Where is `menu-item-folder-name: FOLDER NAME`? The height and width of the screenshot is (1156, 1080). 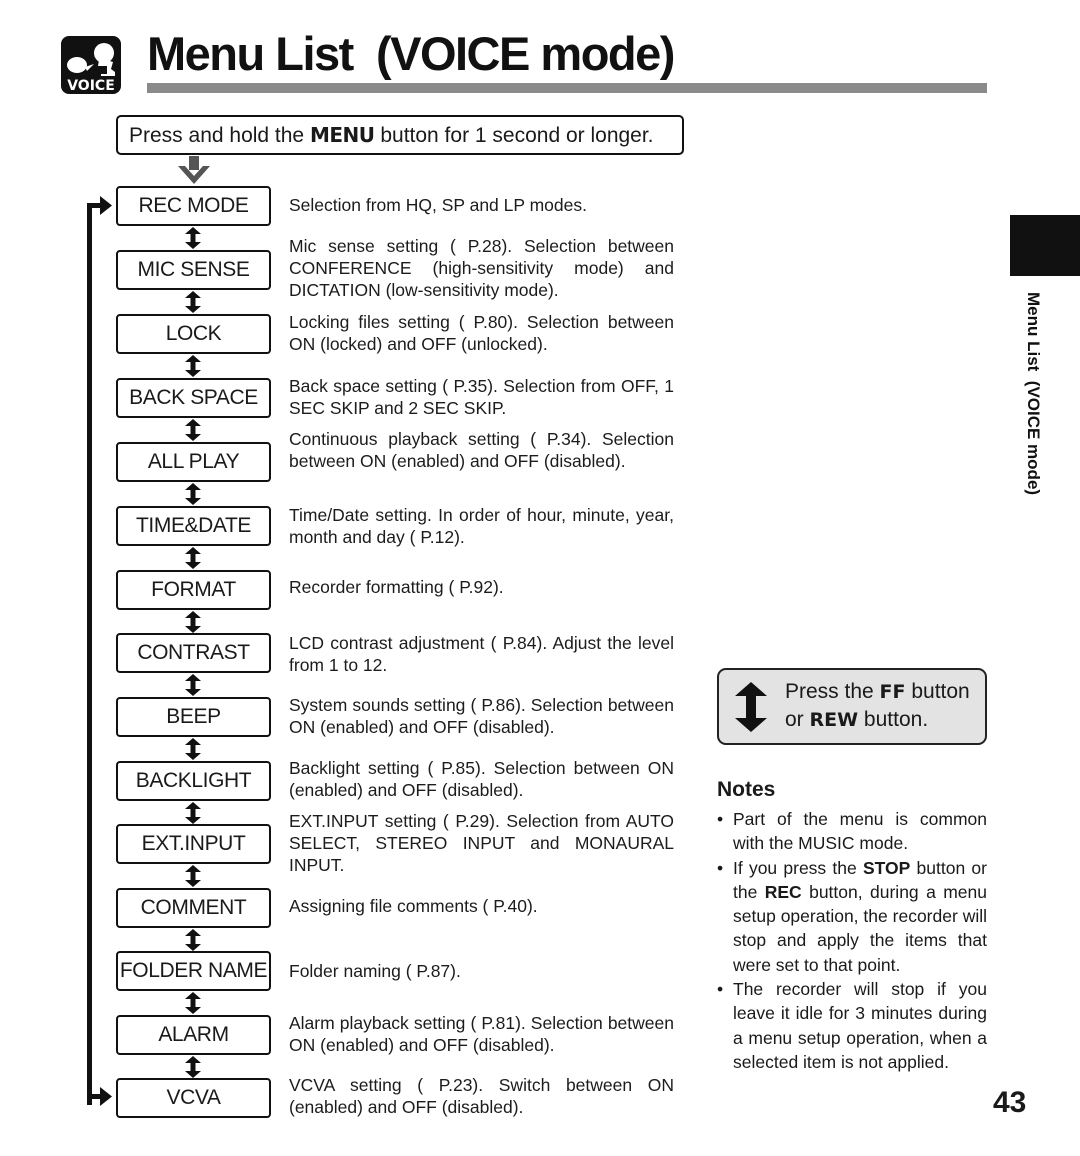
menu-item-folder-name: FOLDER NAME is located at coordinates (193, 971).